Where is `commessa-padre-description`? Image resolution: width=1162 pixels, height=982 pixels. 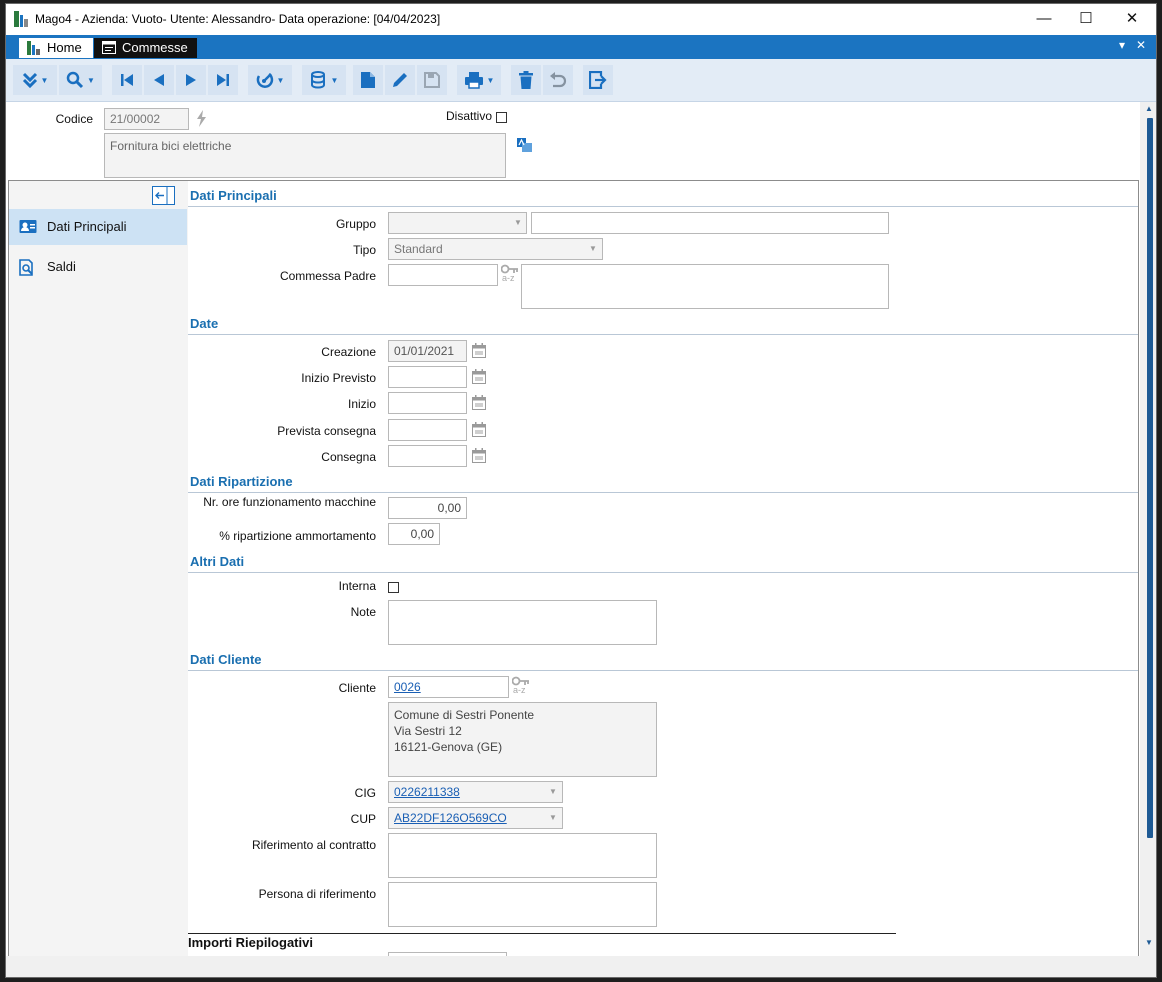 commessa-padre-description is located at coordinates (705, 286).